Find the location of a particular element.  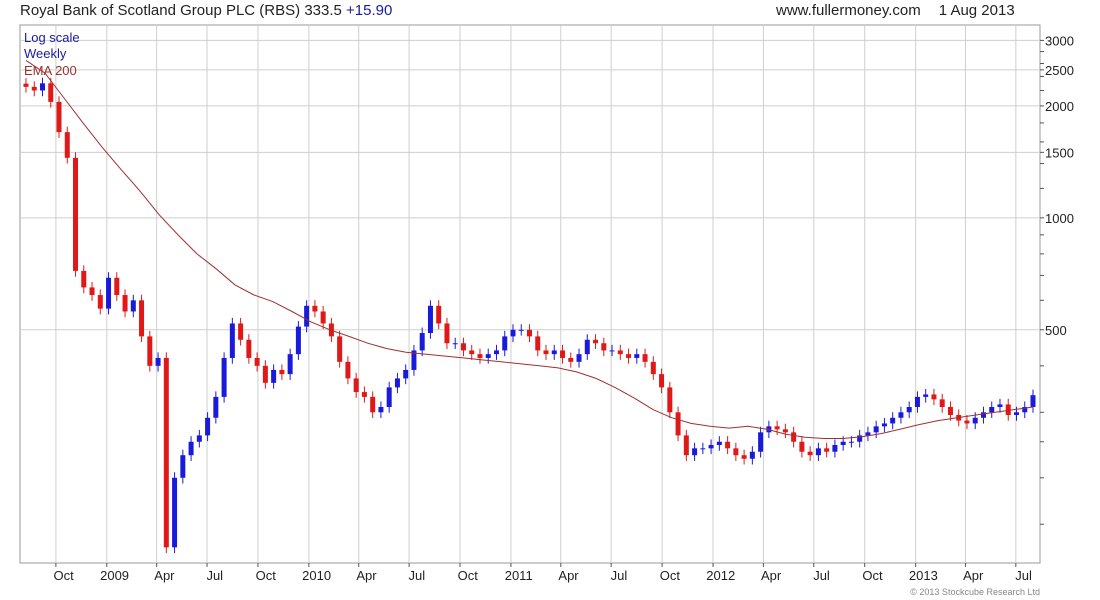

y-axis: 3000 2500 2000 1500 1000 500 is located at coordinates (1057, 279).